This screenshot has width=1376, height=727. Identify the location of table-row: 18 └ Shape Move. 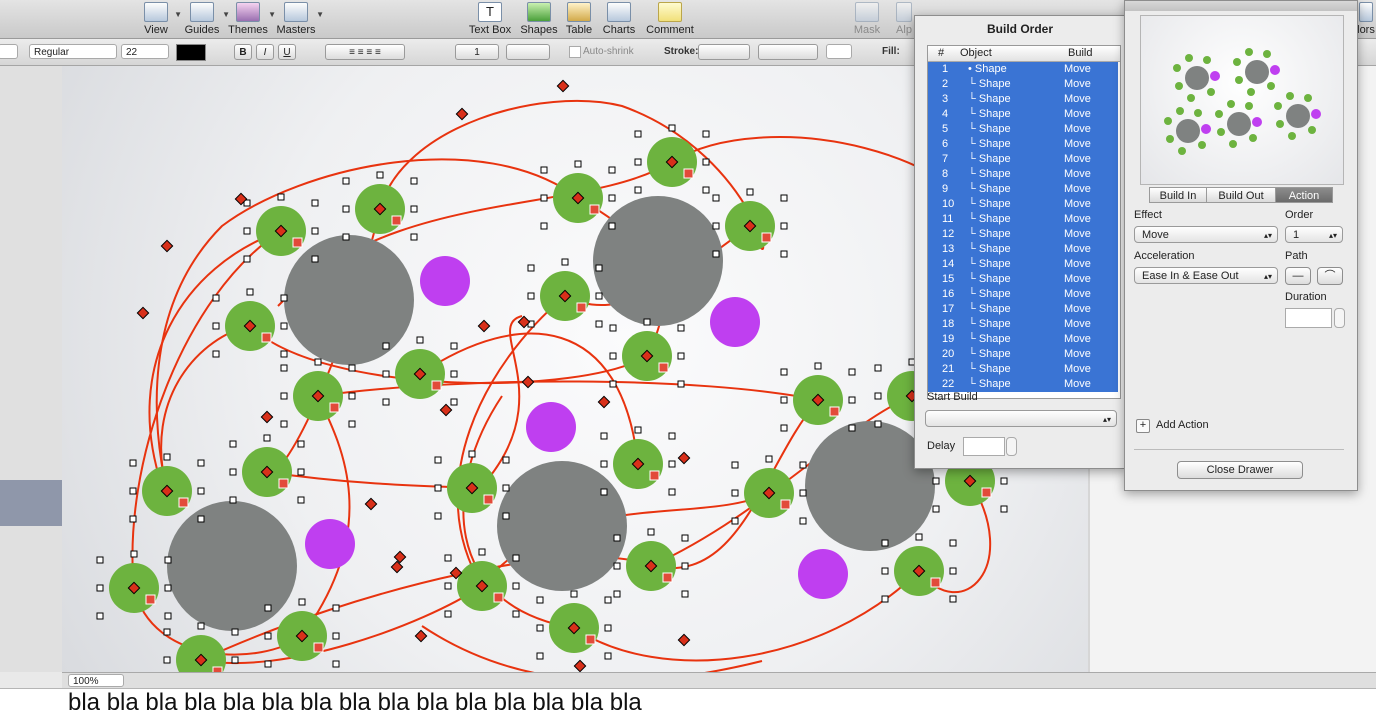
(1023, 324).